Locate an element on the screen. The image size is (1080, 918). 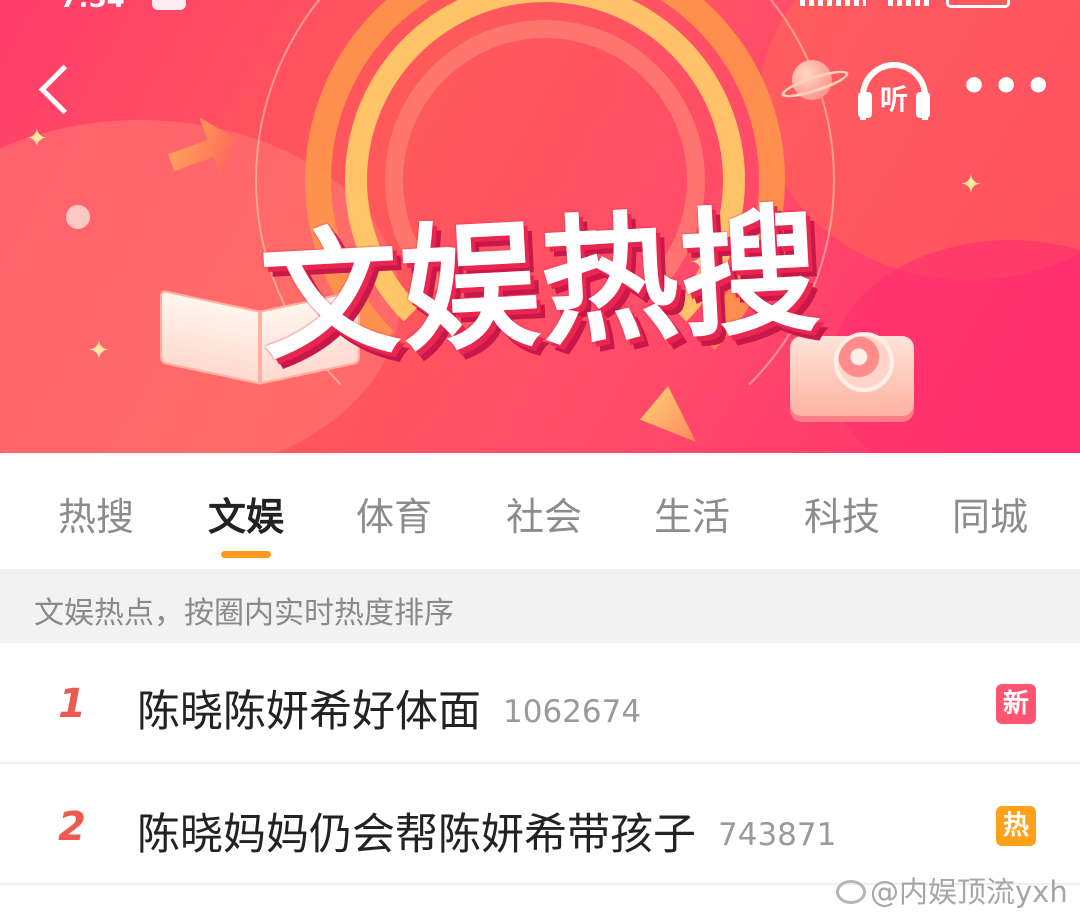
topic-title: 陈晓陈妍希好体面 1062674 is located at coordinates (389, 708).